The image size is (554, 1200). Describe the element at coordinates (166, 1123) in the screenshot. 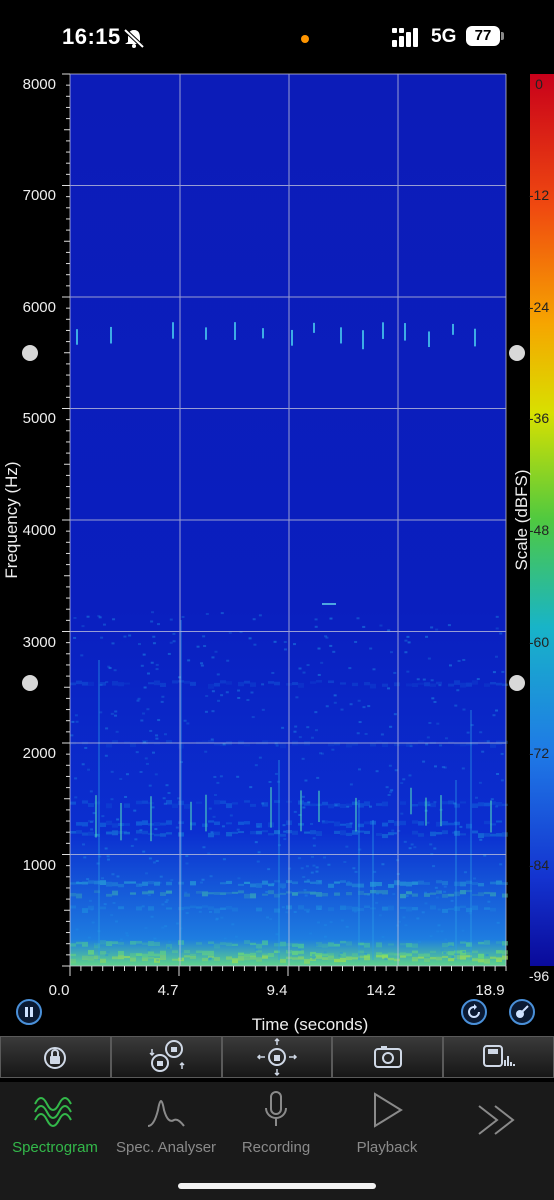

I see `tab-spec-analyser: Spec. Analyser` at that location.